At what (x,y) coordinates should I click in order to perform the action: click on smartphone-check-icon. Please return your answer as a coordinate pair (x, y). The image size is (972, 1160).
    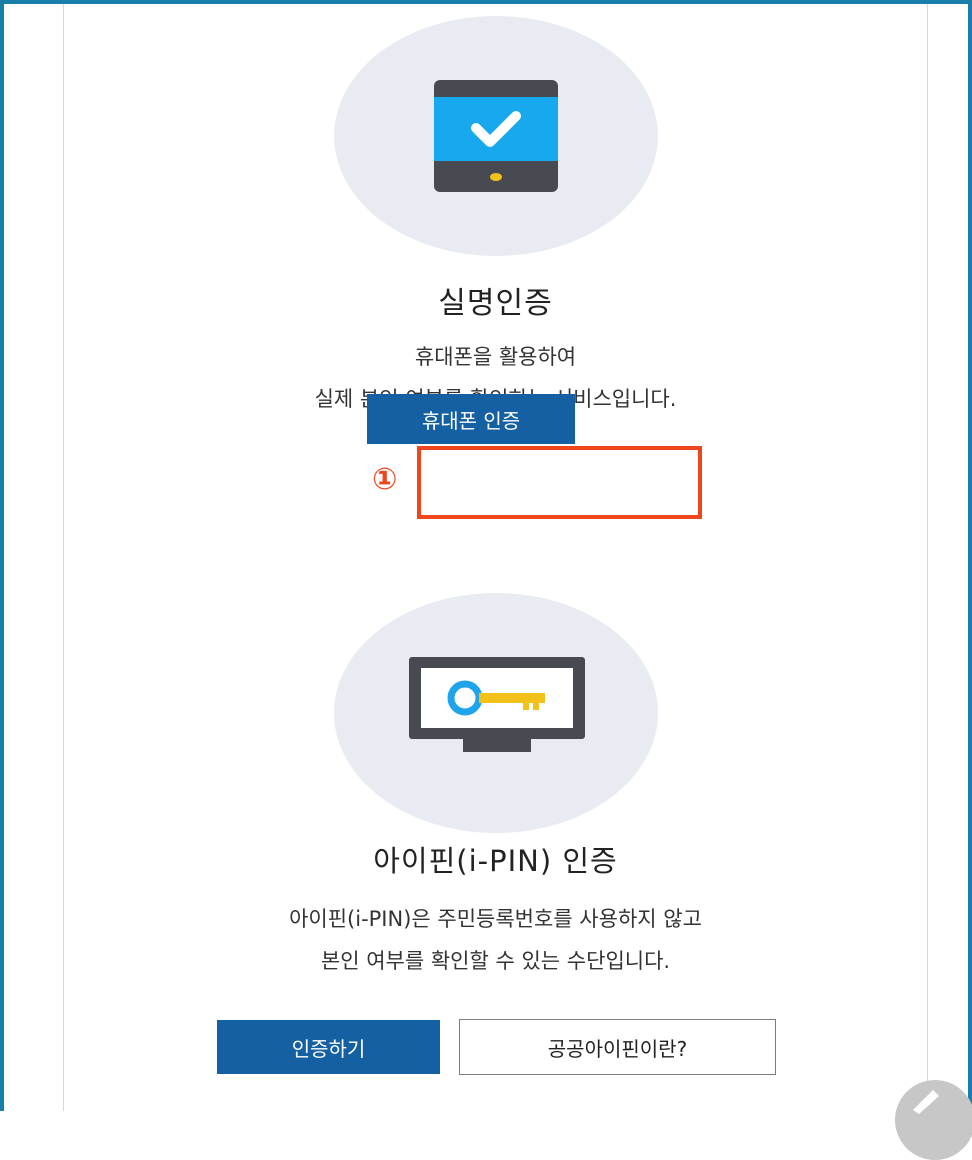
    Looking at the image, I should click on (496, 136).